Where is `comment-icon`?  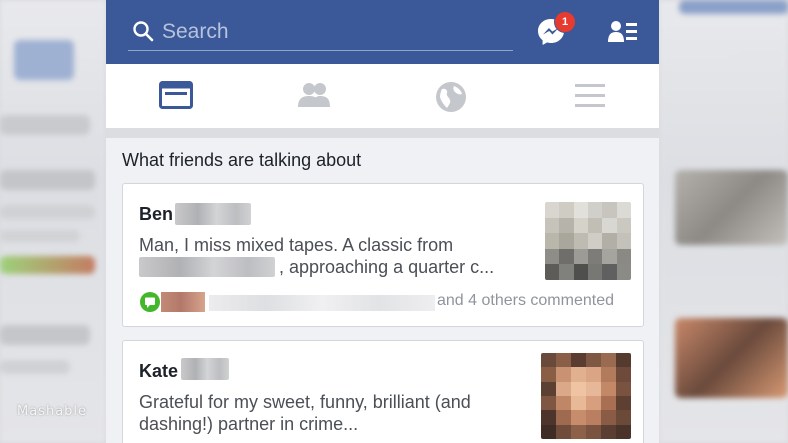
comment-icon is located at coordinates (150, 302).